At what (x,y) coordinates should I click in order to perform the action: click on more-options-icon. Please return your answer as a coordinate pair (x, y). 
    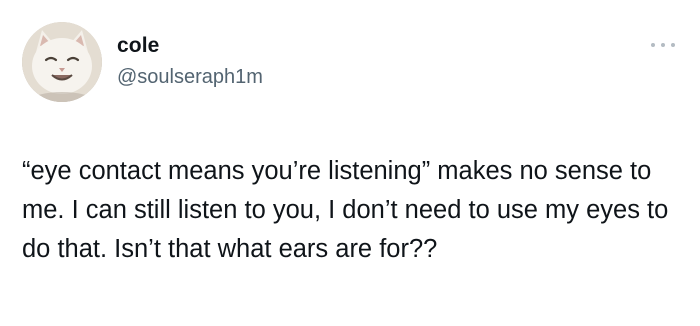
    Looking at the image, I should click on (663, 45).